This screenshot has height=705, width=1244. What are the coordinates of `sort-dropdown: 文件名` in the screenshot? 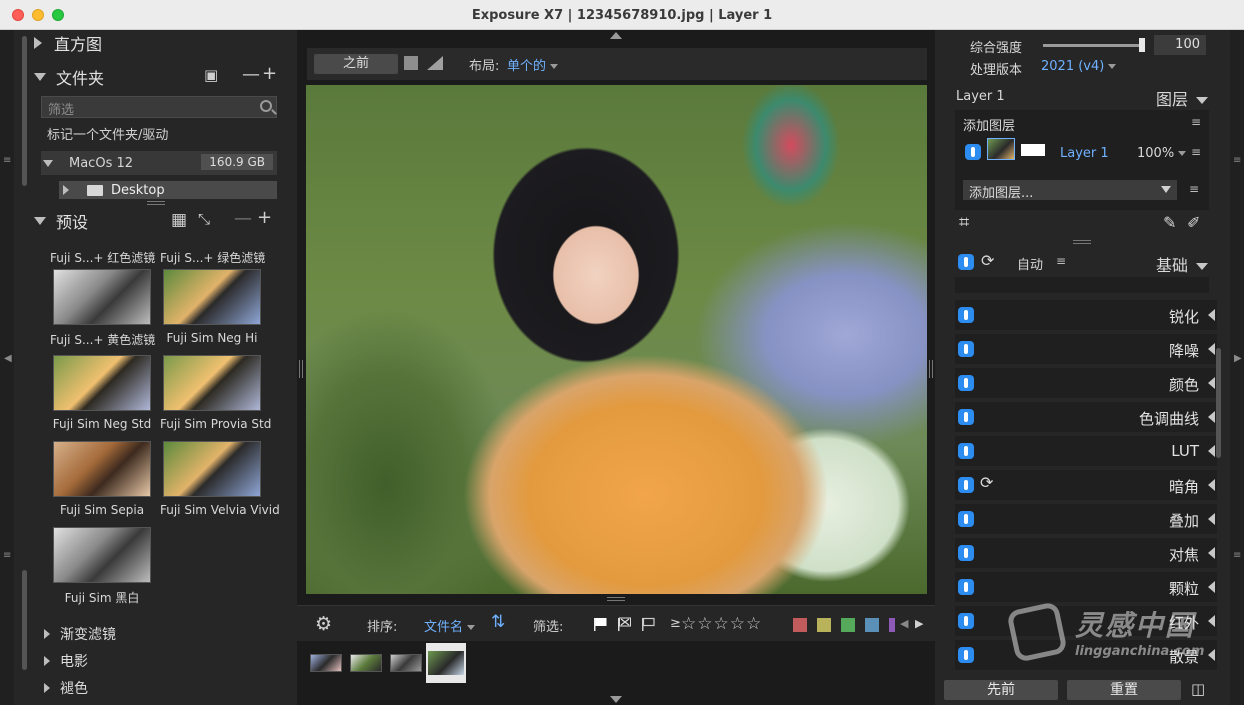 It's located at (450, 625).